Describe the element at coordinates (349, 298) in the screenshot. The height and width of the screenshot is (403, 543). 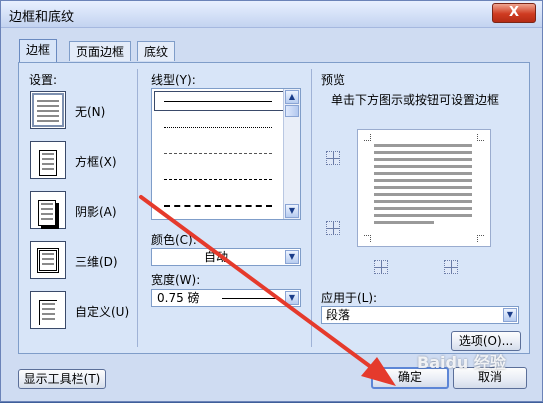
I see `apply-to-label: 应用于(L):` at that location.